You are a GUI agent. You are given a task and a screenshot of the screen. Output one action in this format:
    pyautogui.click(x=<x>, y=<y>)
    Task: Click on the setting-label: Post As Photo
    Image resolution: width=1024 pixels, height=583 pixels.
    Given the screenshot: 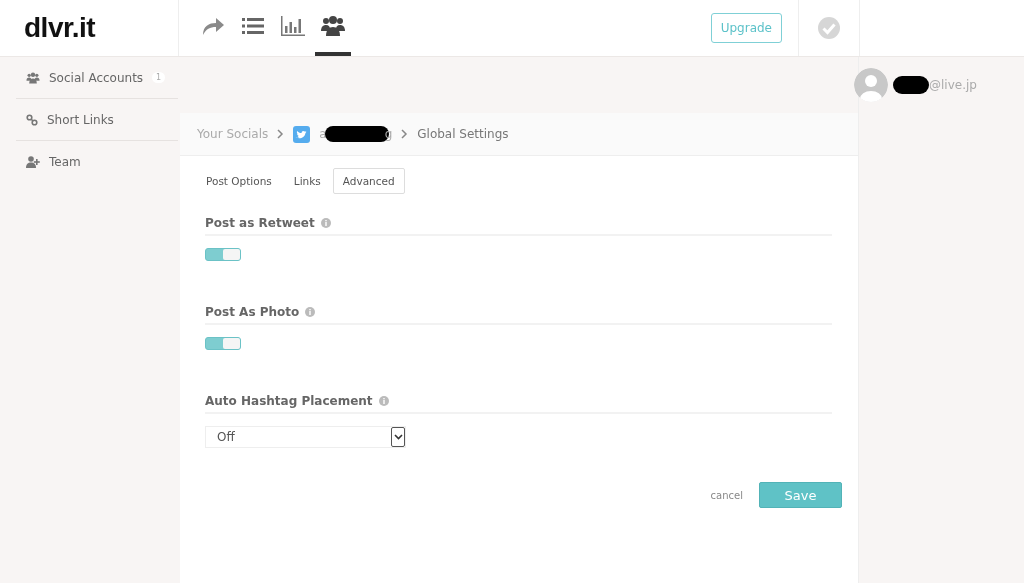 What is the action you would take?
    pyautogui.click(x=252, y=312)
    